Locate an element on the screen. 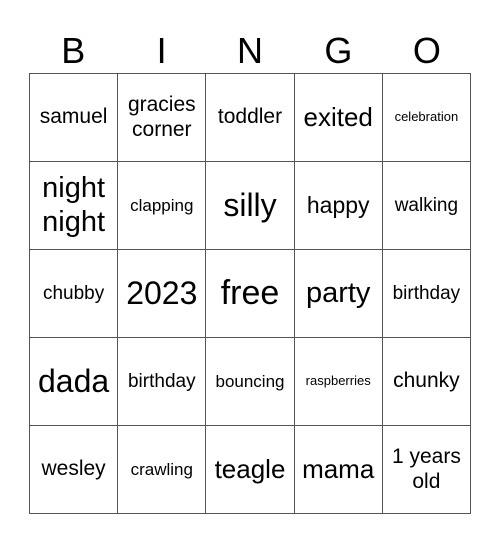 The width and height of the screenshot is (500, 544). bingo-cell: samuel is located at coordinates (74, 118).